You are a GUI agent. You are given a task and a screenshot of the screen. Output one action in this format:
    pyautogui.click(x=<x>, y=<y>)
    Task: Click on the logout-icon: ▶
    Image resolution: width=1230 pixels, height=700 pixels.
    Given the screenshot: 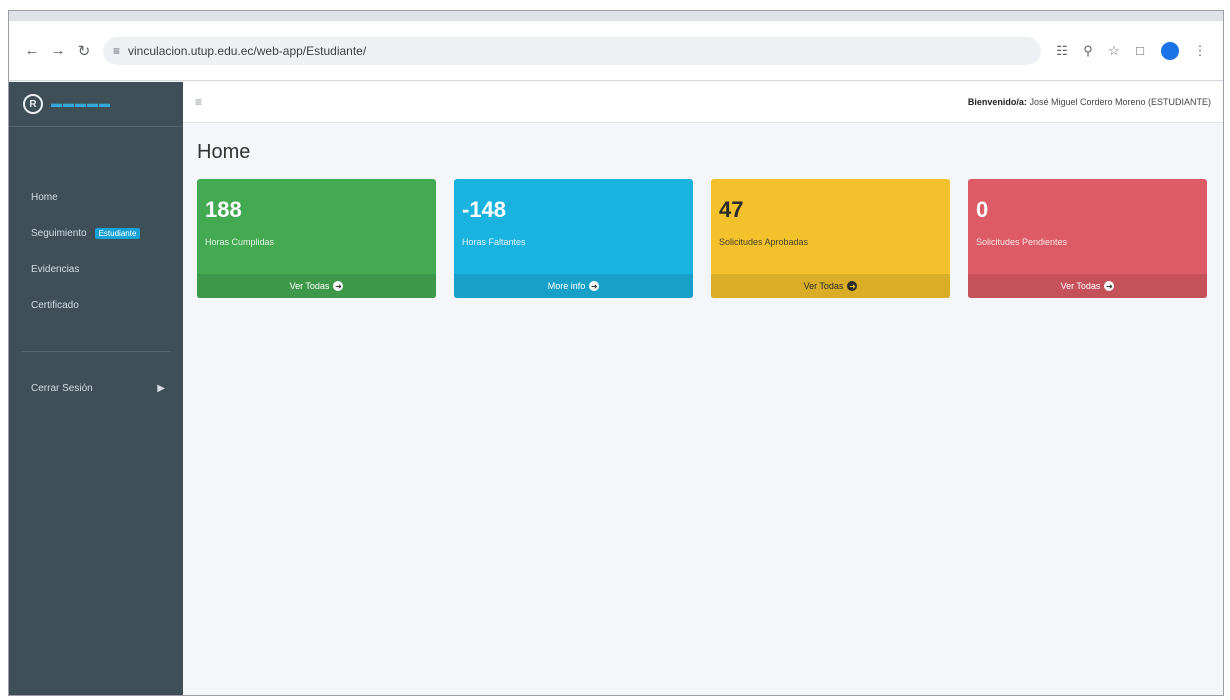 What is the action you would take?
    pyautogui.click(x=161, y=388)
    